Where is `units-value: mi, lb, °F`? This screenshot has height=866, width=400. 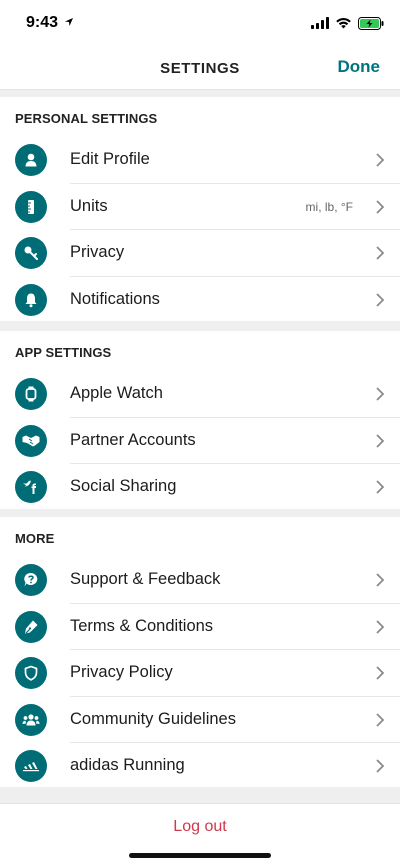
units-value: mi, lb, °F is located at coordinates (329, 206).